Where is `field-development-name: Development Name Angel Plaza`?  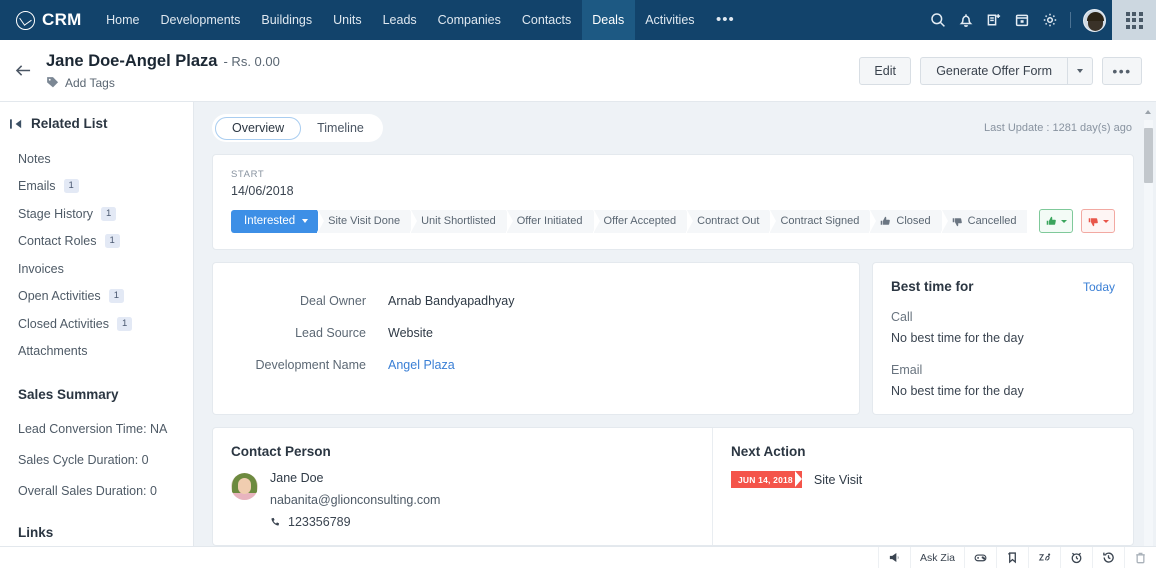 field-development-name: Development Name Angel Plaza is located at coordinates (536, 365).